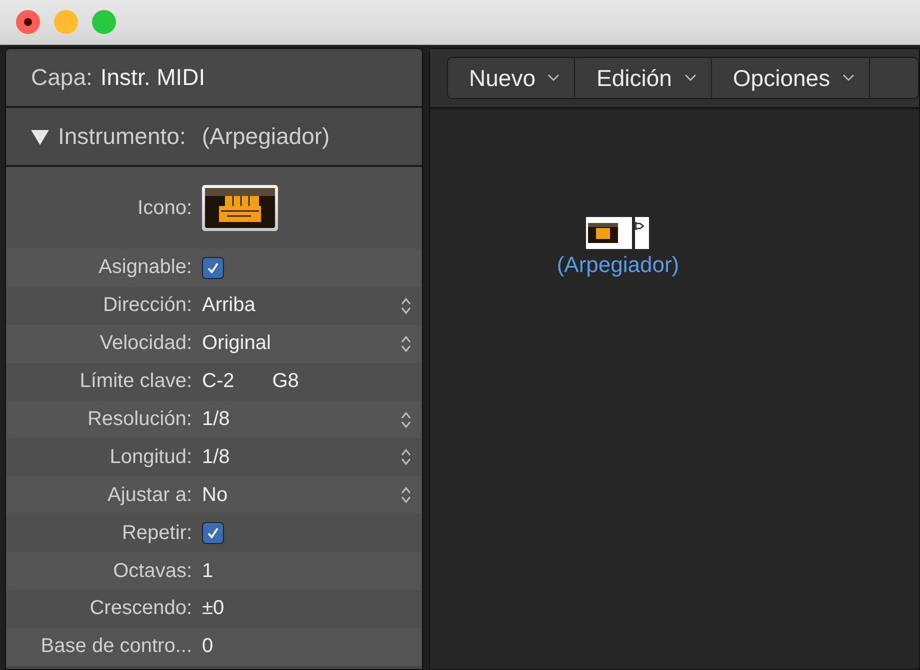  What do you see at coordinates (266, 136) in the screenshot?
I see `section-value: (Arpegiador)` at bounding box center [266, 136].